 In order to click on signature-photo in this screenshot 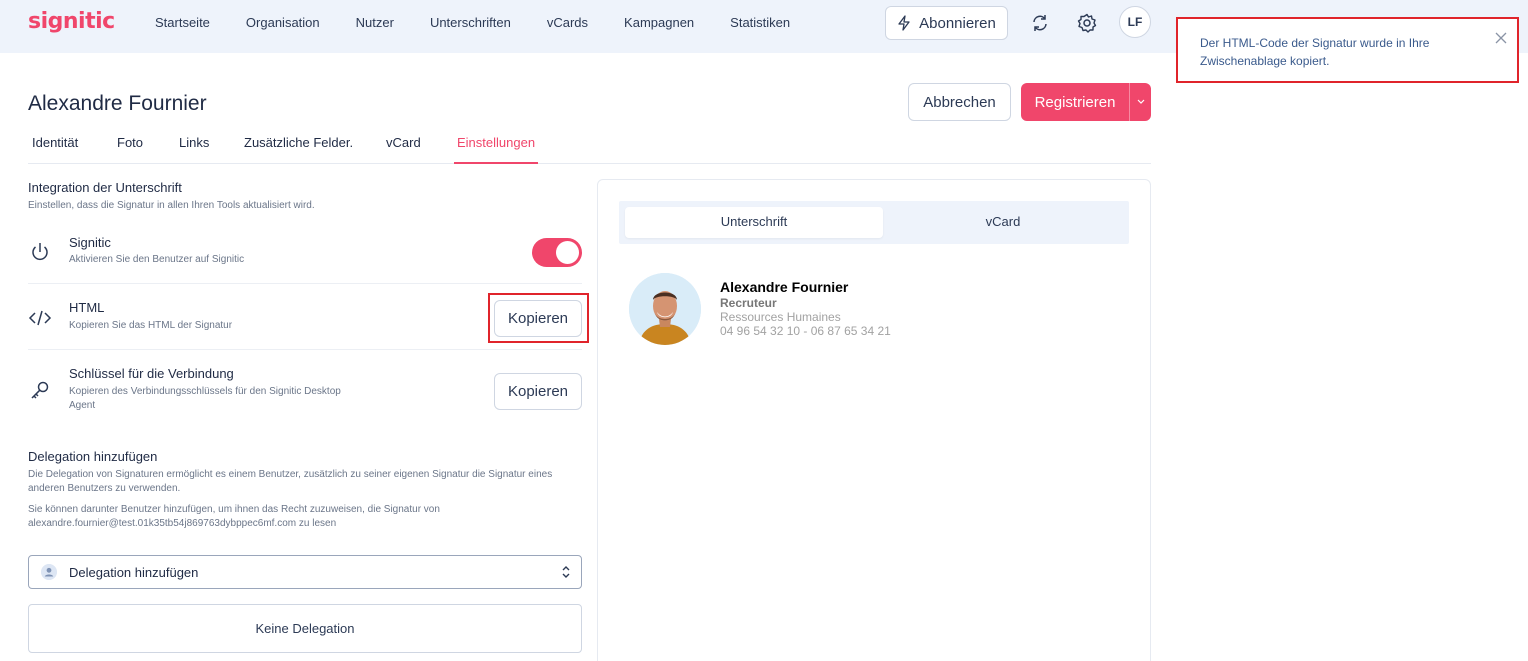, I will do `click(665, 309)`.